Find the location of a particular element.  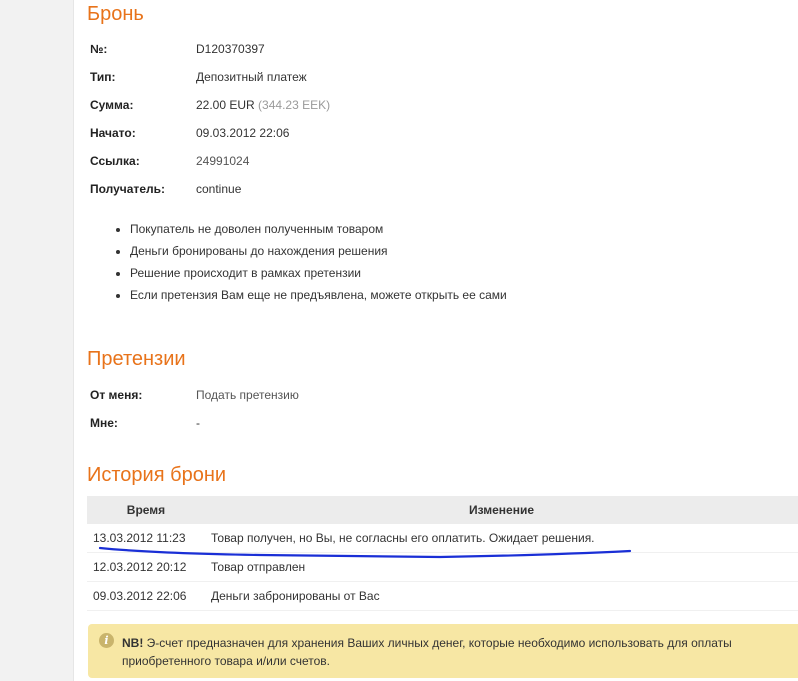

field-amount: 22.00 EUR (344.23 EEK) is located at coordinates (263, 105).